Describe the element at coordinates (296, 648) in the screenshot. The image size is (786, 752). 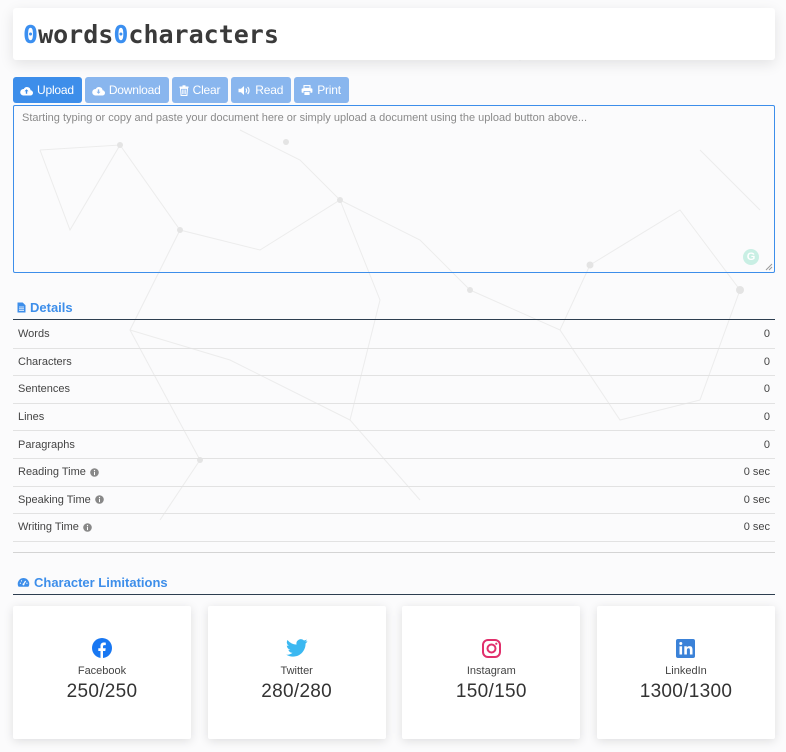
I see `twitter-icon` at that location.